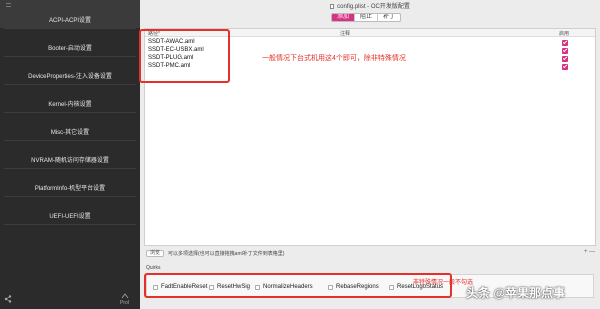 The height and width of the screenshot is (309, 600). Describe the element at coordinates (70, 126) in the screenshot. I see `sidebar-item-misc: Misc-其它设置` at that location.